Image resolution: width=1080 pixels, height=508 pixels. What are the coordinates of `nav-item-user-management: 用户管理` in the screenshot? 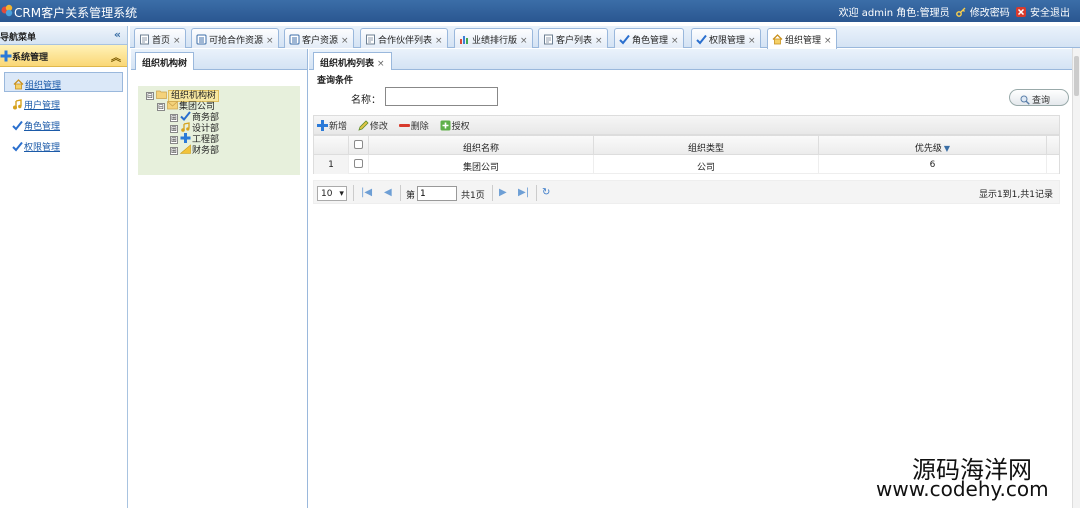 It's located at (63, 103).